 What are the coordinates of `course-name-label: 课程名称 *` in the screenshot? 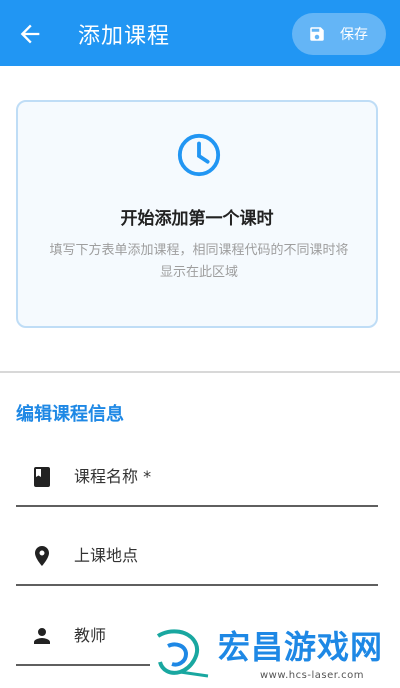 It's located at (113, 476).